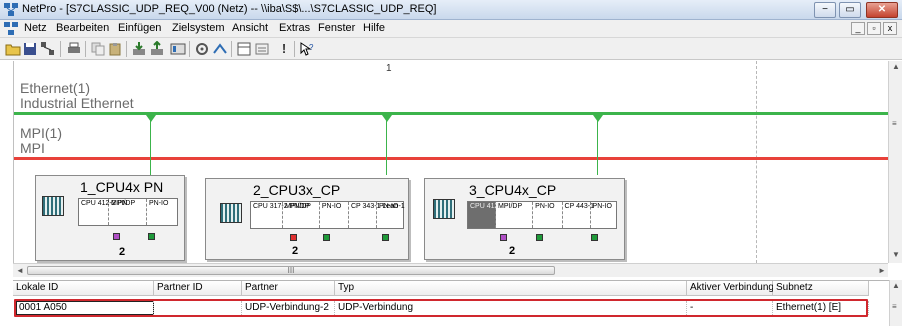 Image resolution: width=902 pixels, height=326 pixels. I want to click on station-modules: CPU 412-2 PN MPI/DP PN-IO, so click(128, 212).